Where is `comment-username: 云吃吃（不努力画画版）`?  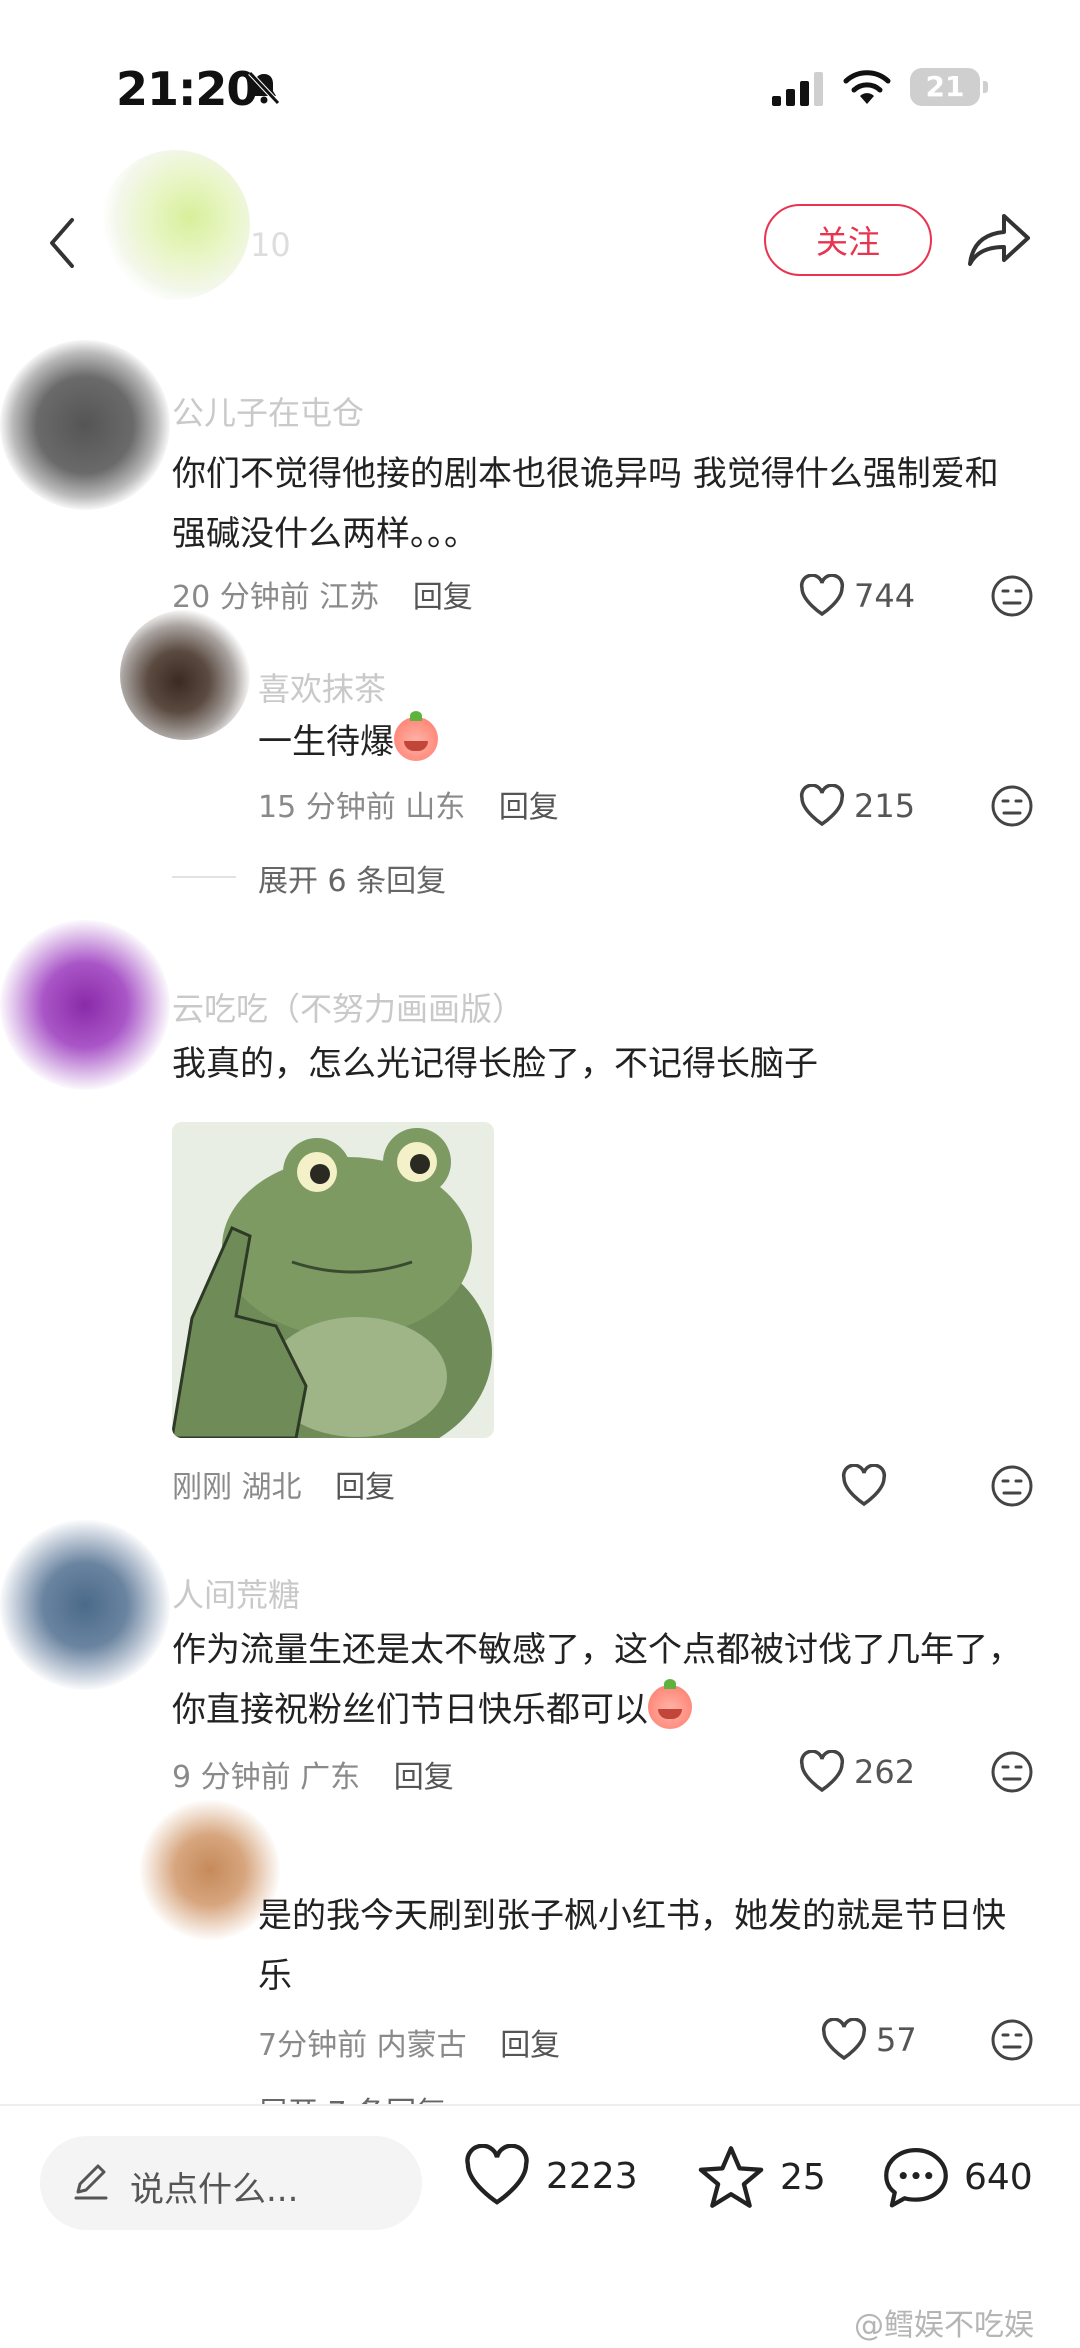
comment-username: 云吃吃（不努力画画版） is located at coordinates (348, 1007).